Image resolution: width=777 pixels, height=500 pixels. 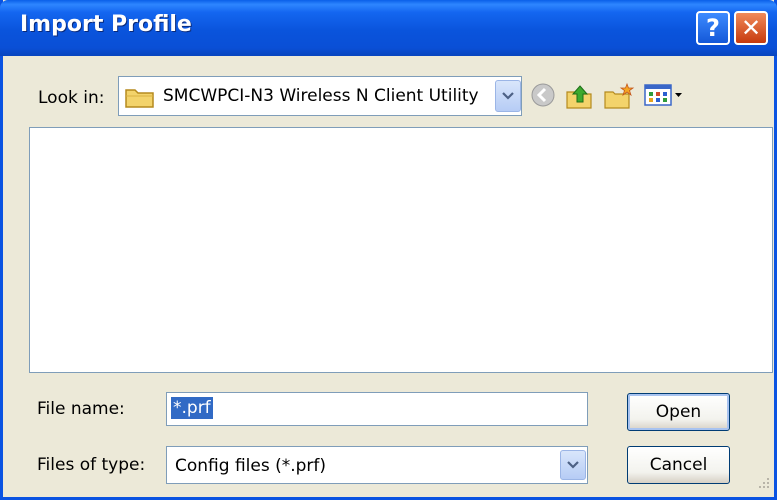 What do you see at coordinates (251, 466) in the screenshot?
I see `file-type-value: Config files (*.prf)` at bounding box center [251, 466].